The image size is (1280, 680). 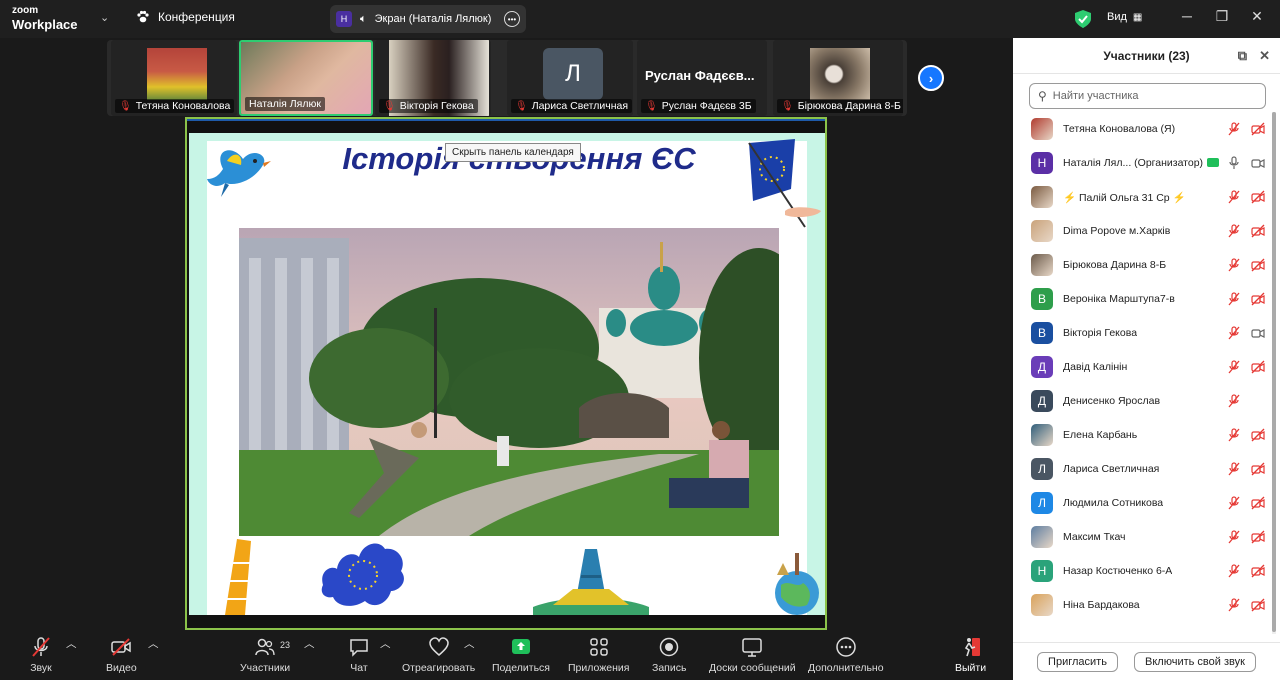 I want to click on next-page-button: ›, so click(x=931, y=78).